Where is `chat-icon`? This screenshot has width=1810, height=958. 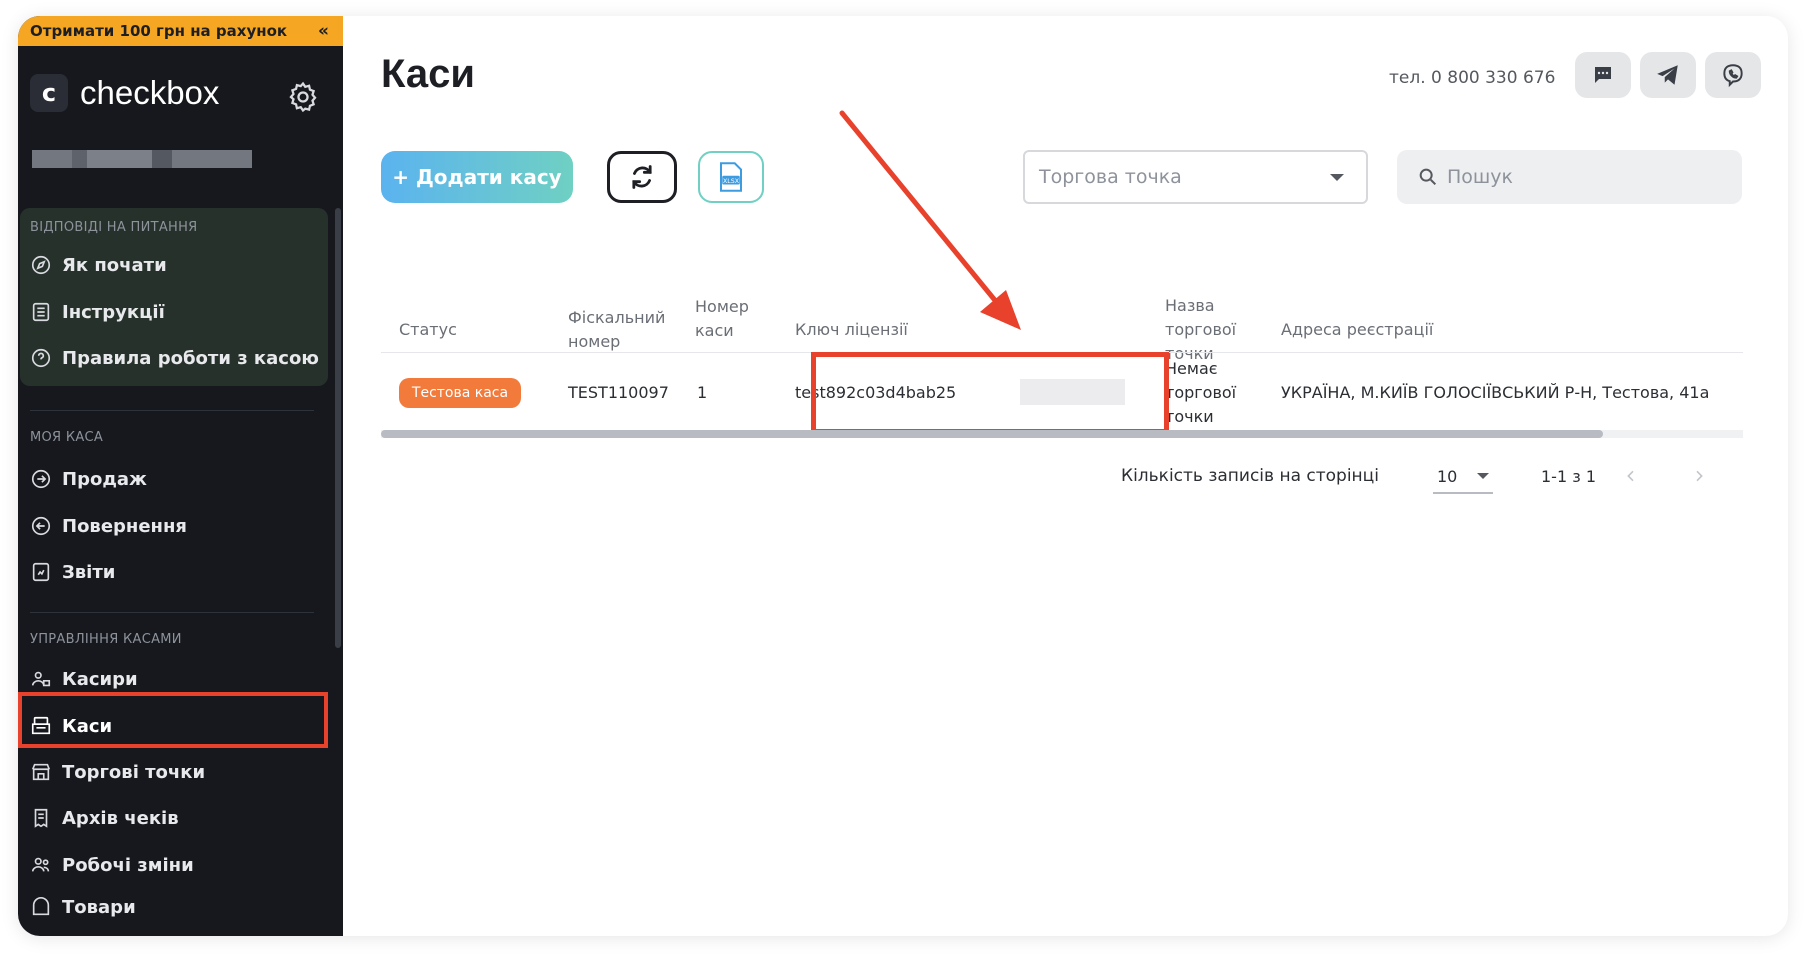
chat-icon is located at coordinates (1603, 75).